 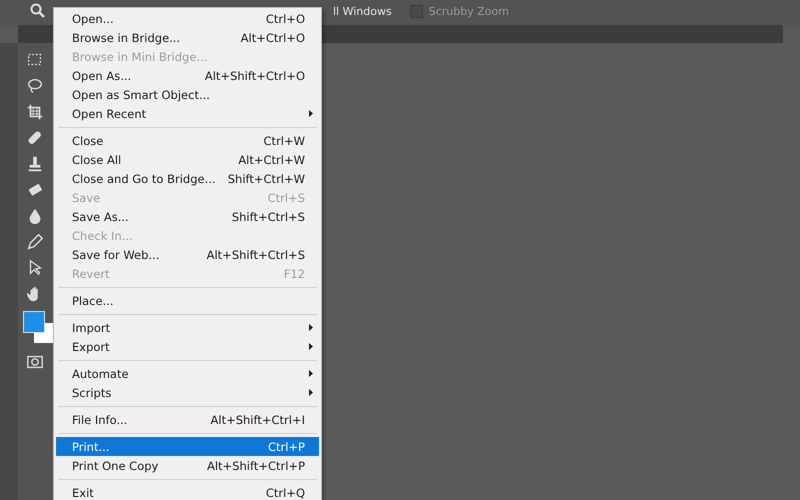 I want to click on scrubby-zoom-label: Scrubby Zoom, so click(x=468, y=11).